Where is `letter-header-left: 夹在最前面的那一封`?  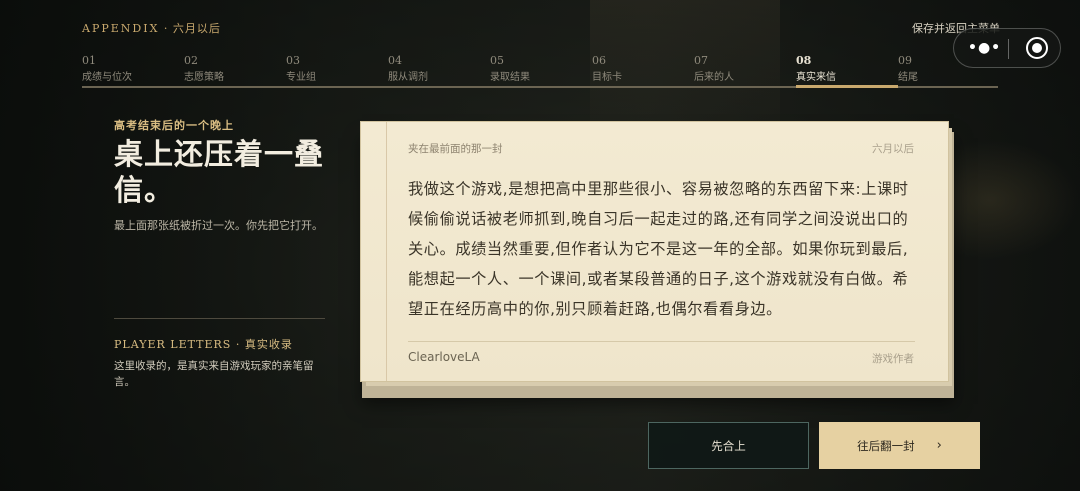
letter-header-left: 夹在最前面的那一封 is located at coordinates (455, 149).